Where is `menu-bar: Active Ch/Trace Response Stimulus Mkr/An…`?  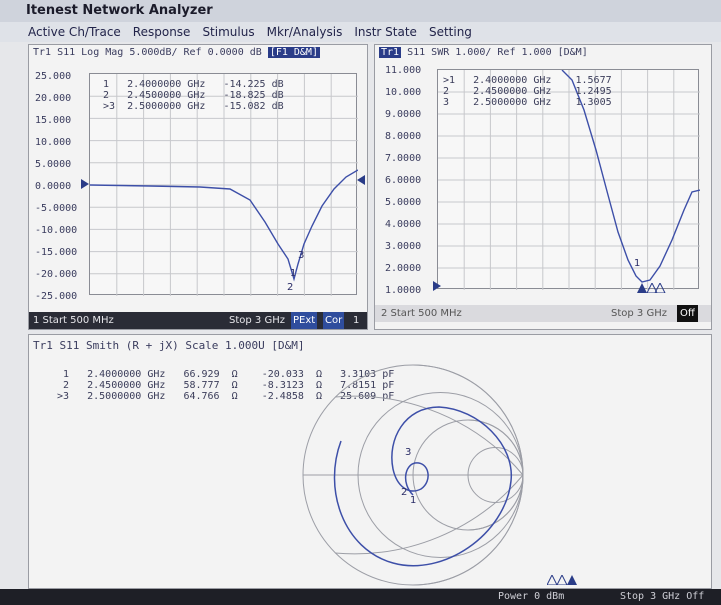 menu-bar: Active Ch/Trace Response Stimulus Mkr/An… is located at coordinates (360, 32).